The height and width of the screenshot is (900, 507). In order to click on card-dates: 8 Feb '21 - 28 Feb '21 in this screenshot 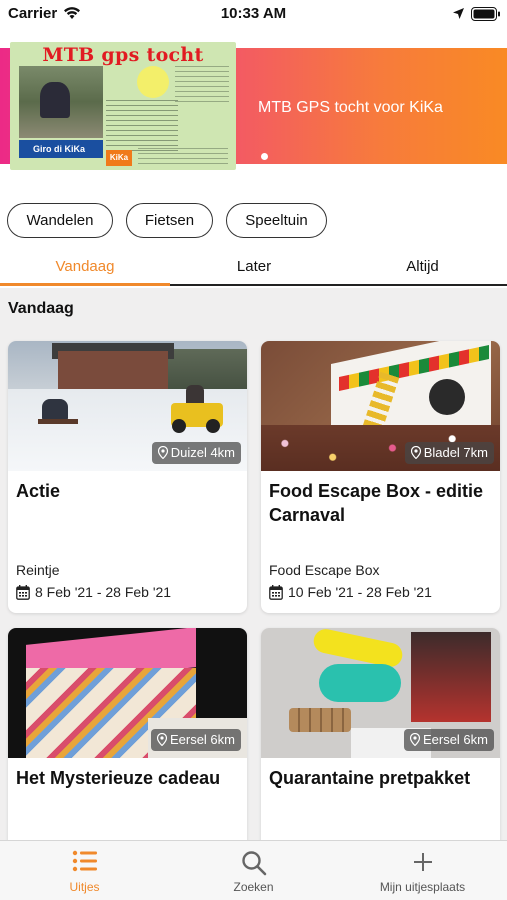, I will do `click(93, 593)`.